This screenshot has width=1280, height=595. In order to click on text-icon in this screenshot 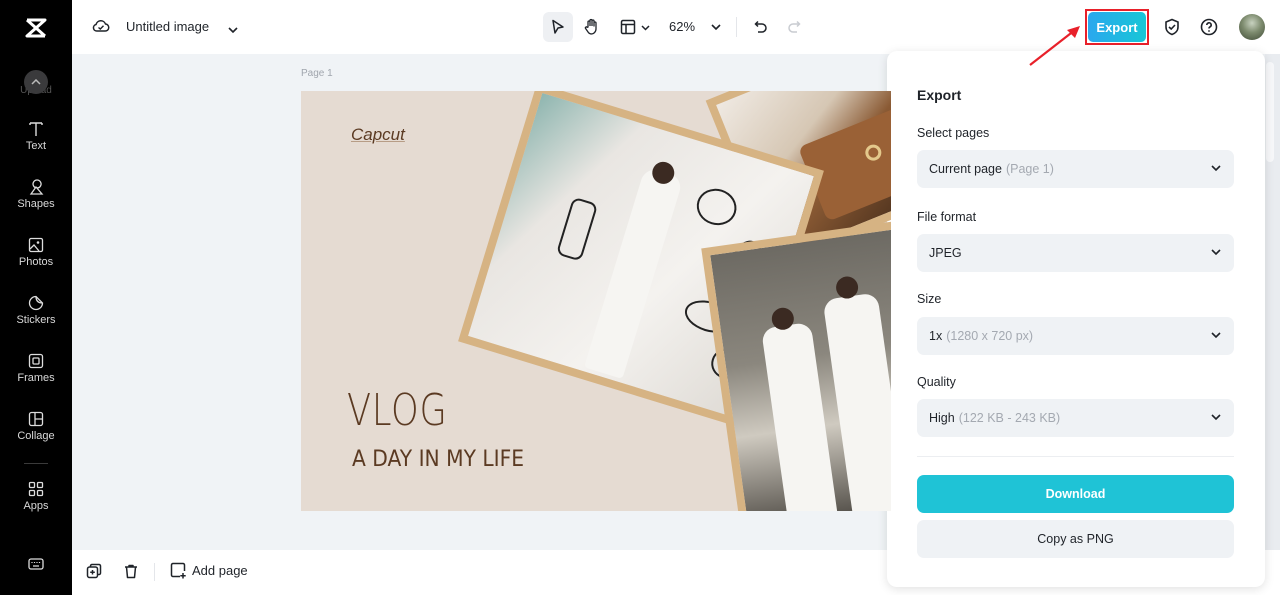, I will do `click(36, 129)`.